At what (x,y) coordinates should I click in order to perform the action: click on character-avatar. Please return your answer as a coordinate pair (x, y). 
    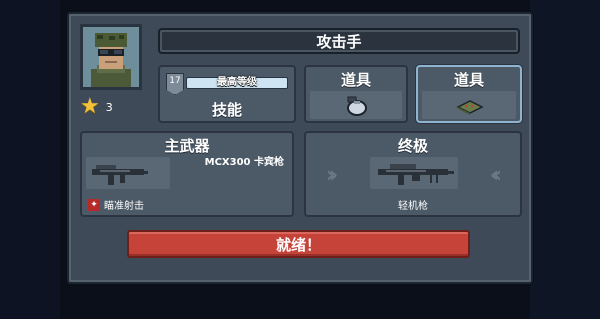
    Looking at the image, I should click on (111, 57).